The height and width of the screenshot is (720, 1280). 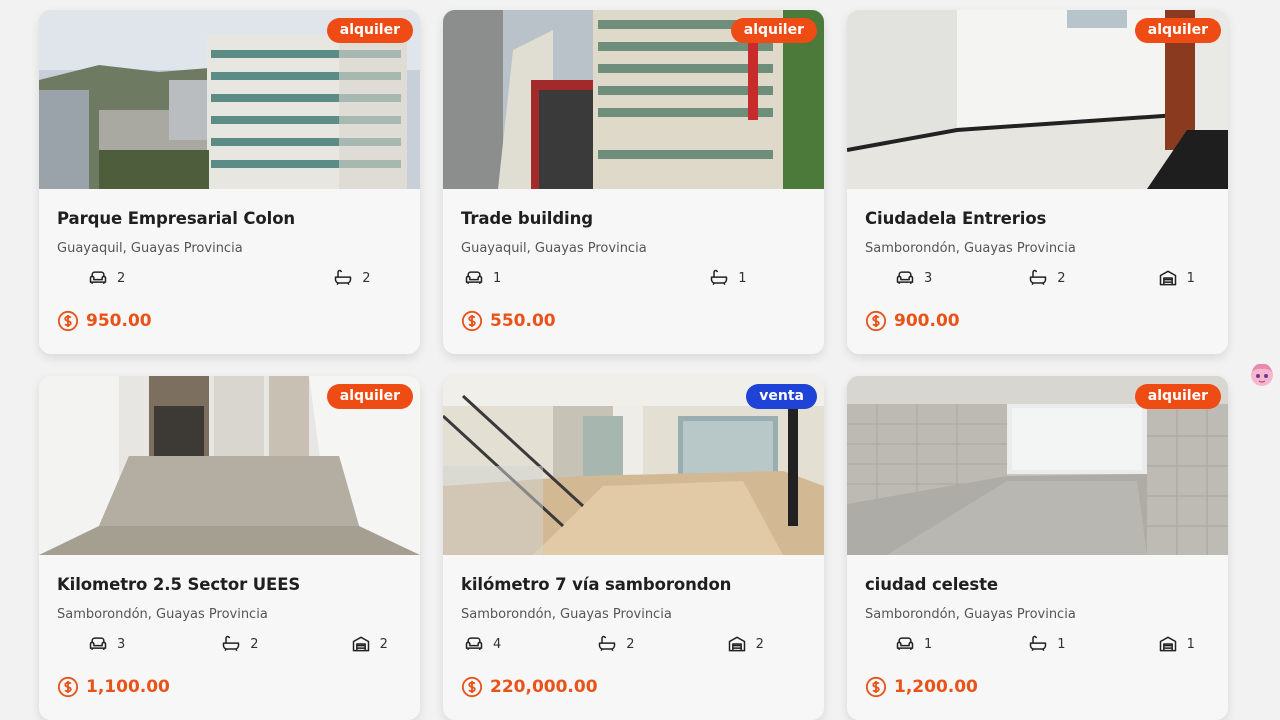 I want to click on mascot-avatar, so click(x=1262, y=374).